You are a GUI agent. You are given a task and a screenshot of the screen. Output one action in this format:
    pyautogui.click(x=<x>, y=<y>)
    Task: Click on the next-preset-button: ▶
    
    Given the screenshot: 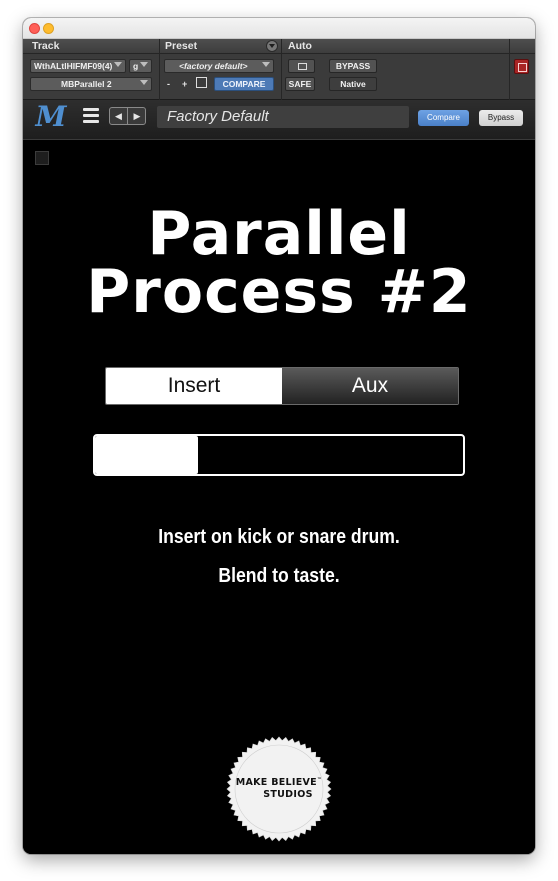 What is the action you would take?
    pyautogui.click(x=137, y=116)
    